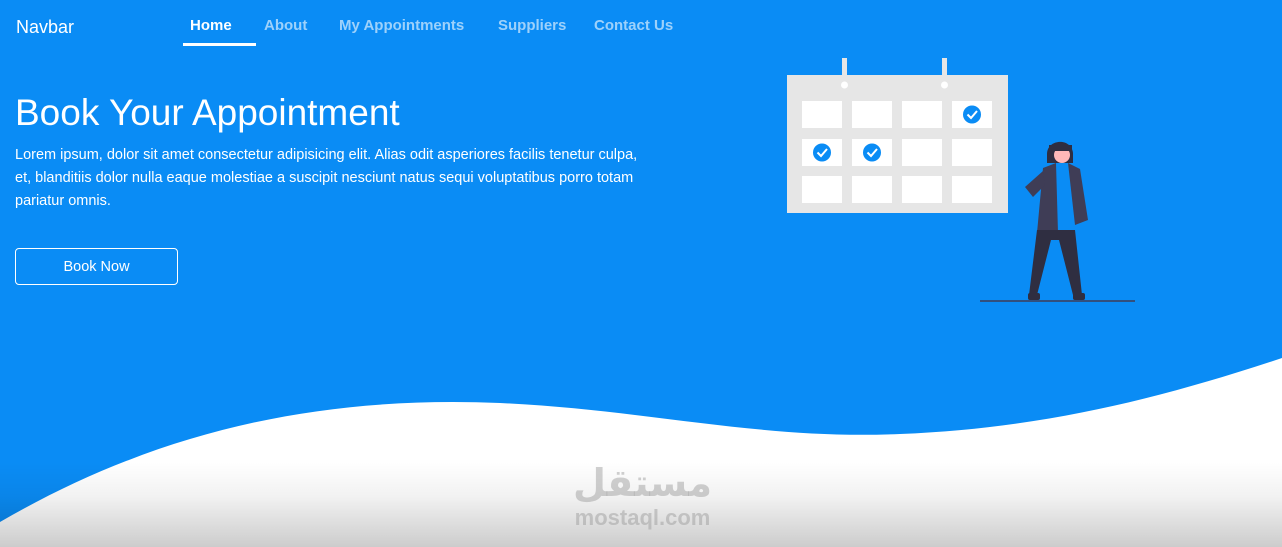  I want to click on watermark-latin-text: mostaql.com, so click(642, 517).